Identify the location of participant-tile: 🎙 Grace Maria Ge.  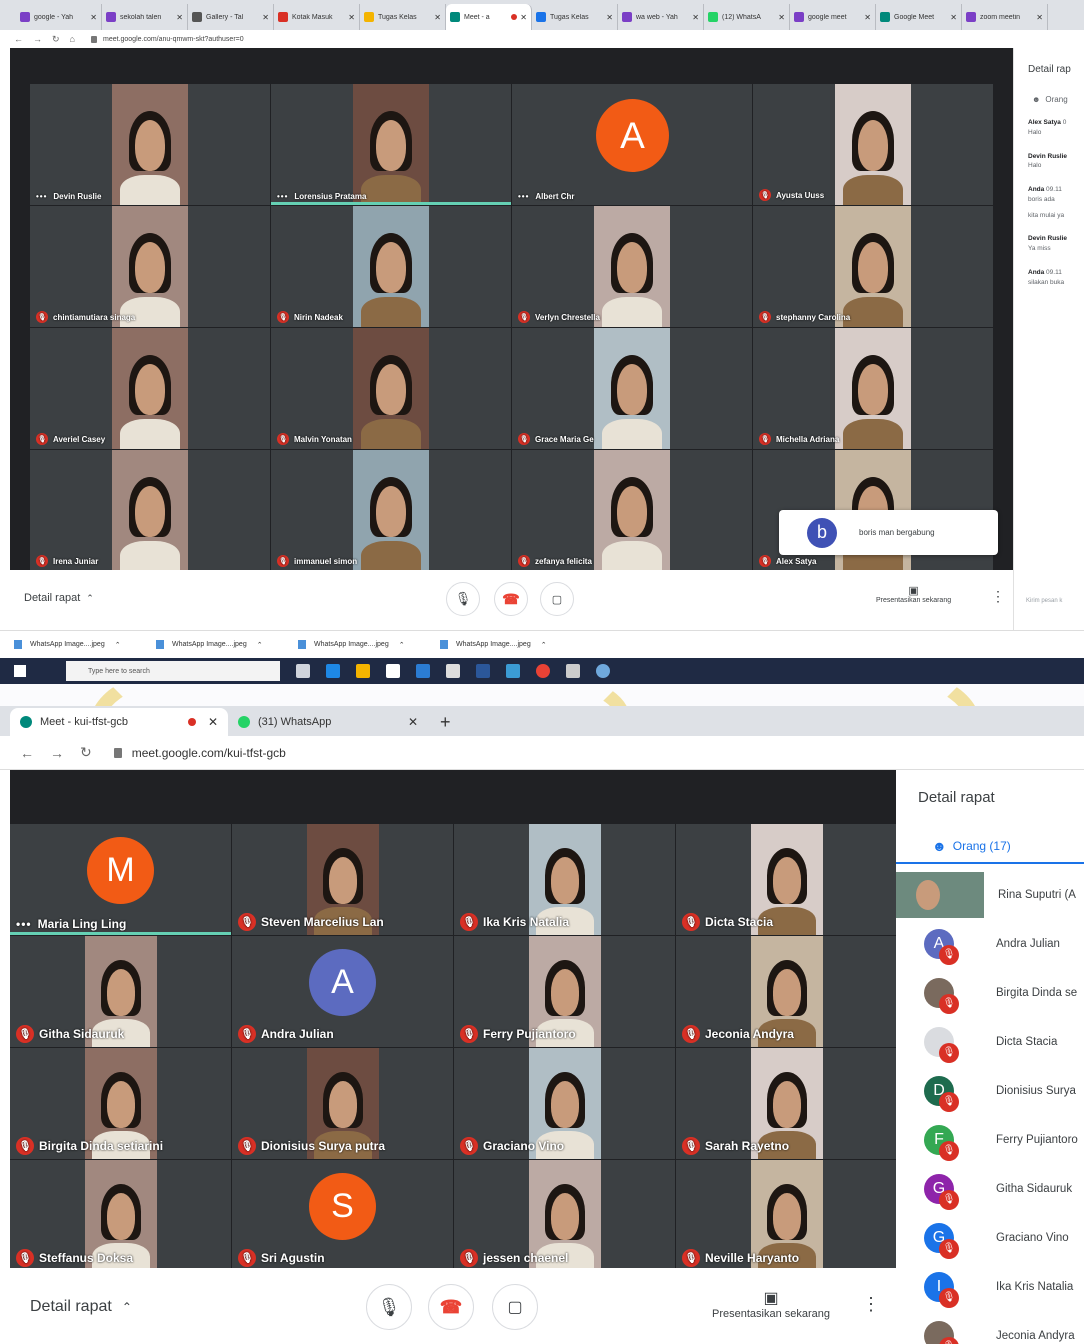
(632, 388).